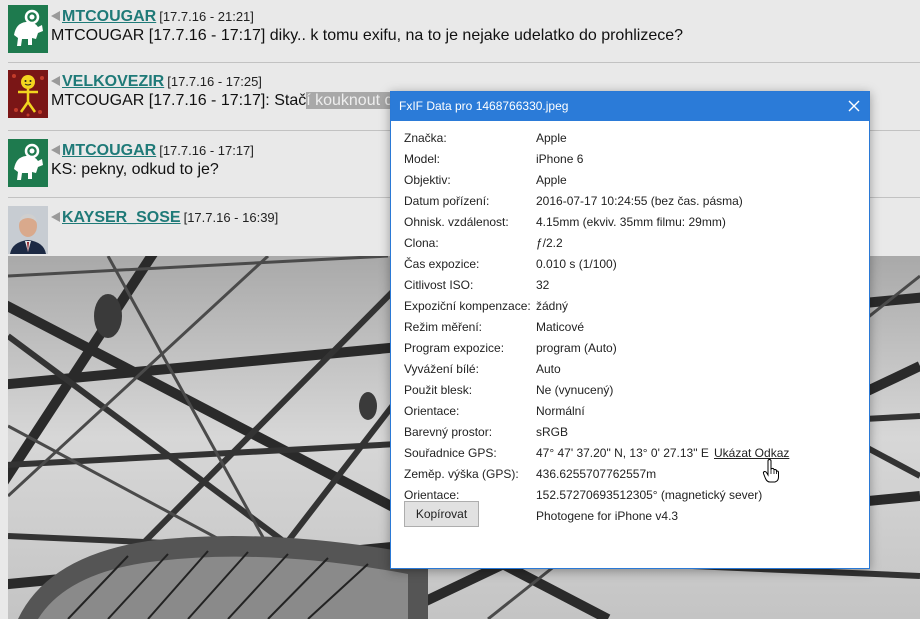  What do you see at coordinates (630, 267) in the screenshot?
I see `exif-row: Čas expozice: 0.010 s (1/100)` at bounding box center [630, 267].